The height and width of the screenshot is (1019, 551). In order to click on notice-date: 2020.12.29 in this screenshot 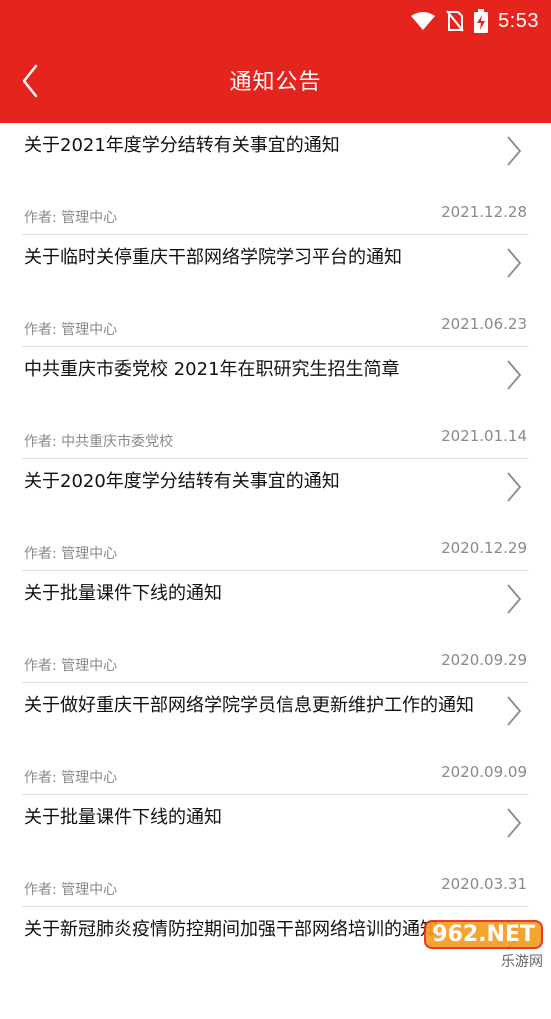, I will do `click(484, 548)`.